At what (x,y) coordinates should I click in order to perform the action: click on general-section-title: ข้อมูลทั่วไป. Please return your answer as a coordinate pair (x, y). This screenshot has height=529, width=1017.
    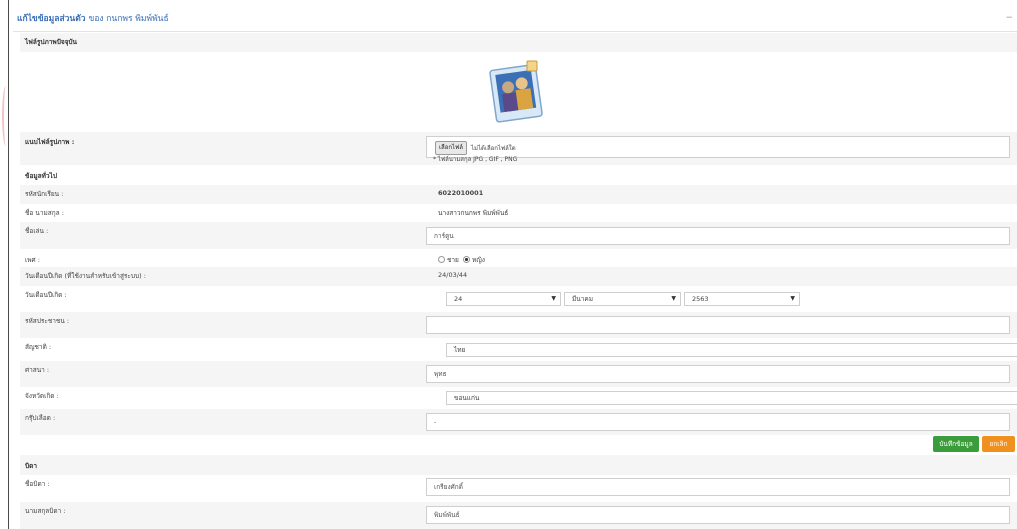
    Looking at the image, I should click on (41, 176).